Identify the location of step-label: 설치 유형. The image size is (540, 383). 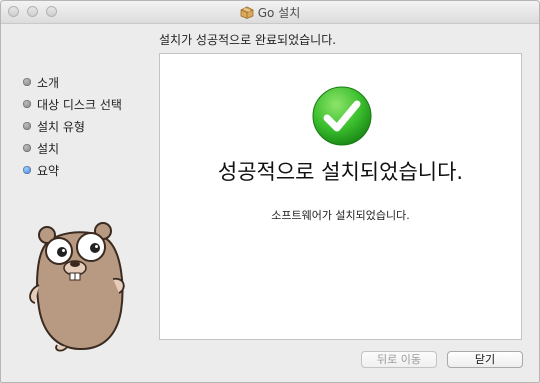
(61, 126).